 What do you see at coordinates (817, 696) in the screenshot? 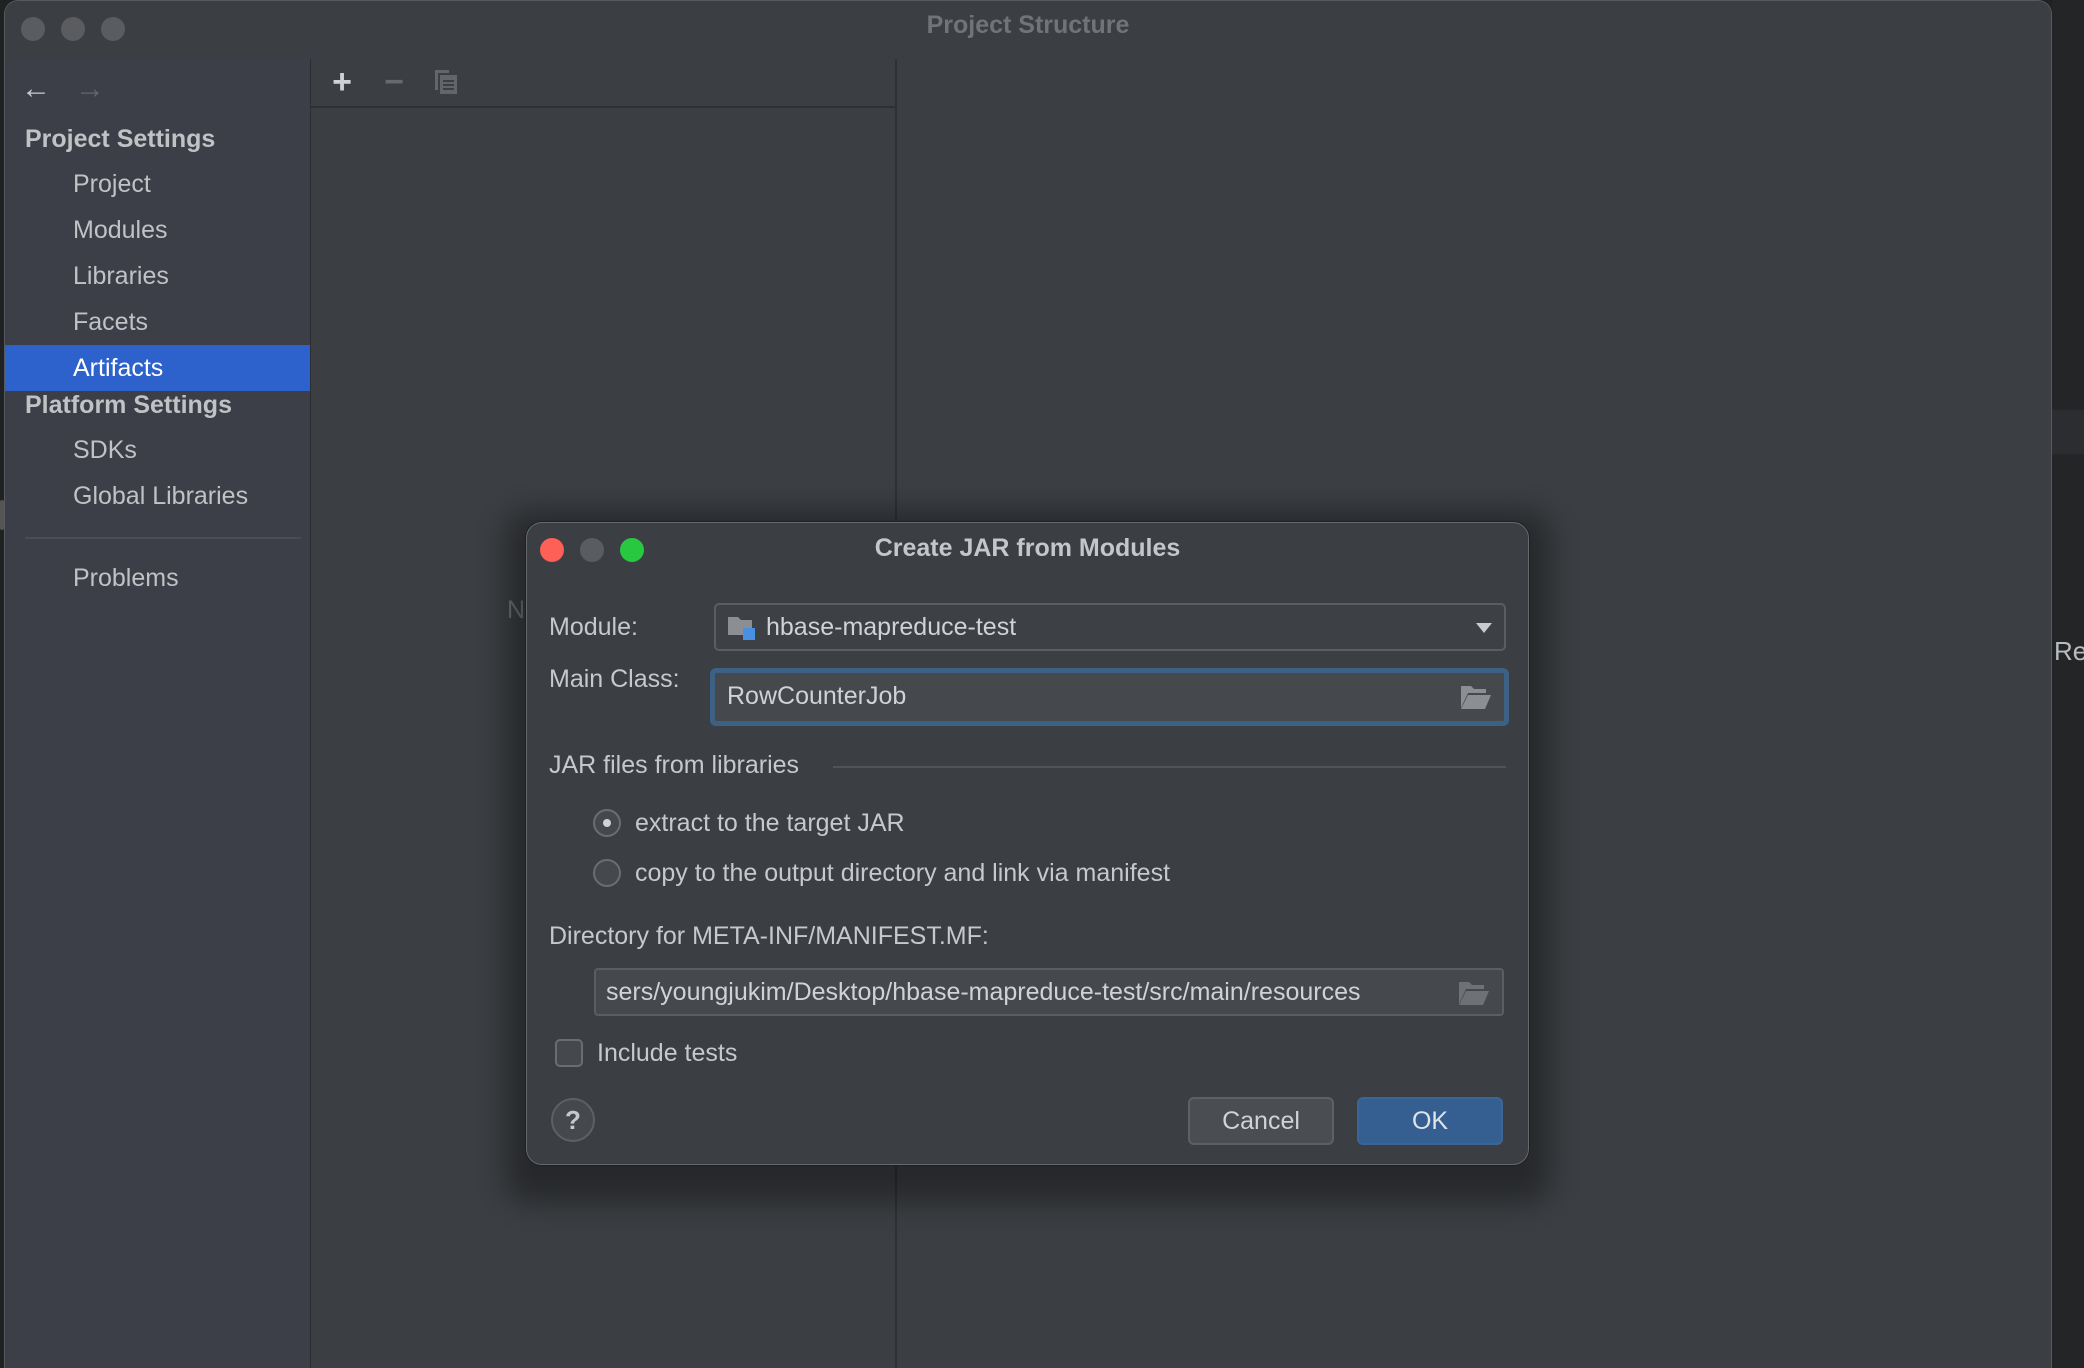
I see `main-class-value: RowCounterJob` at bounding box center [817, 696].